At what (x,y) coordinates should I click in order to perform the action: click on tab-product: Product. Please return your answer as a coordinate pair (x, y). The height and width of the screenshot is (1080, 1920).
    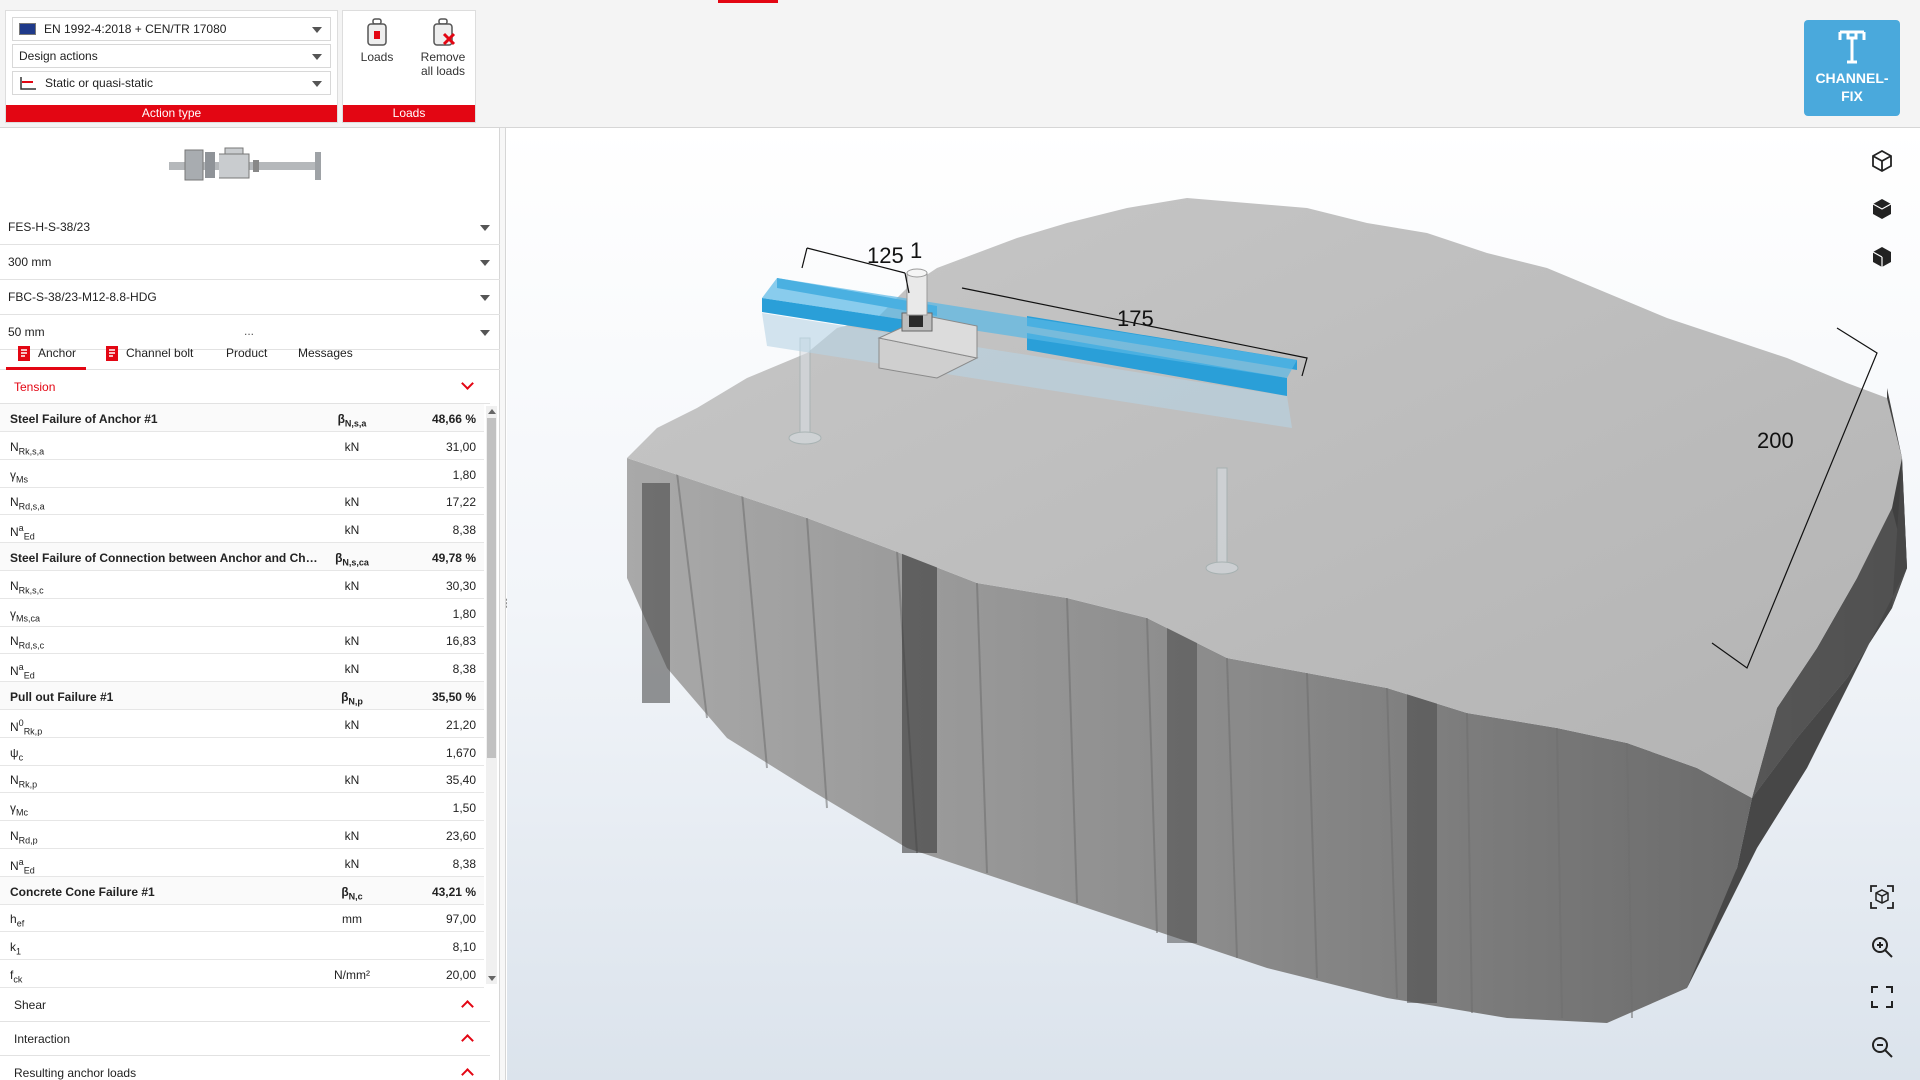
    Looking at the image, I should click on (246, 353).